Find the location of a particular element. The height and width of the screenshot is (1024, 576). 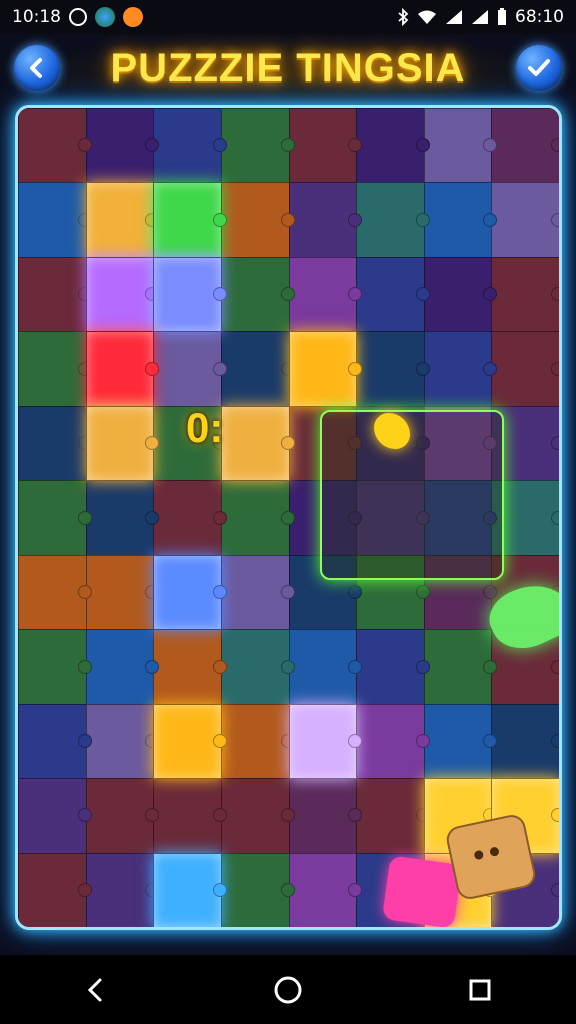

status-left: 10:18 is located at coordinates (77, 17).